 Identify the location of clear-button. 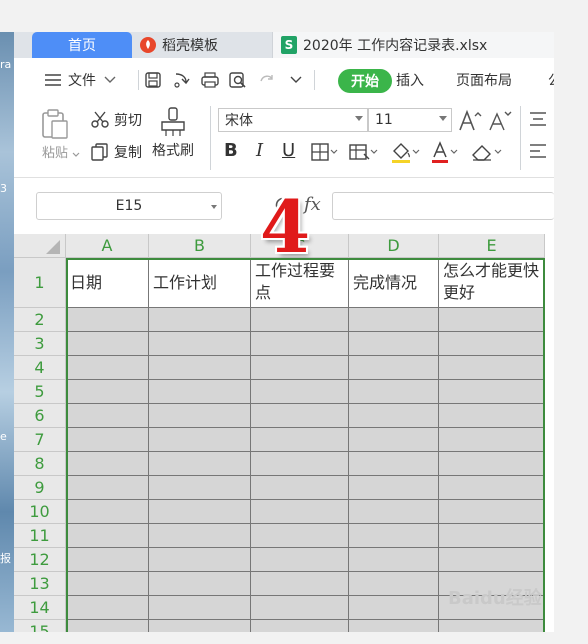
(486, 152).